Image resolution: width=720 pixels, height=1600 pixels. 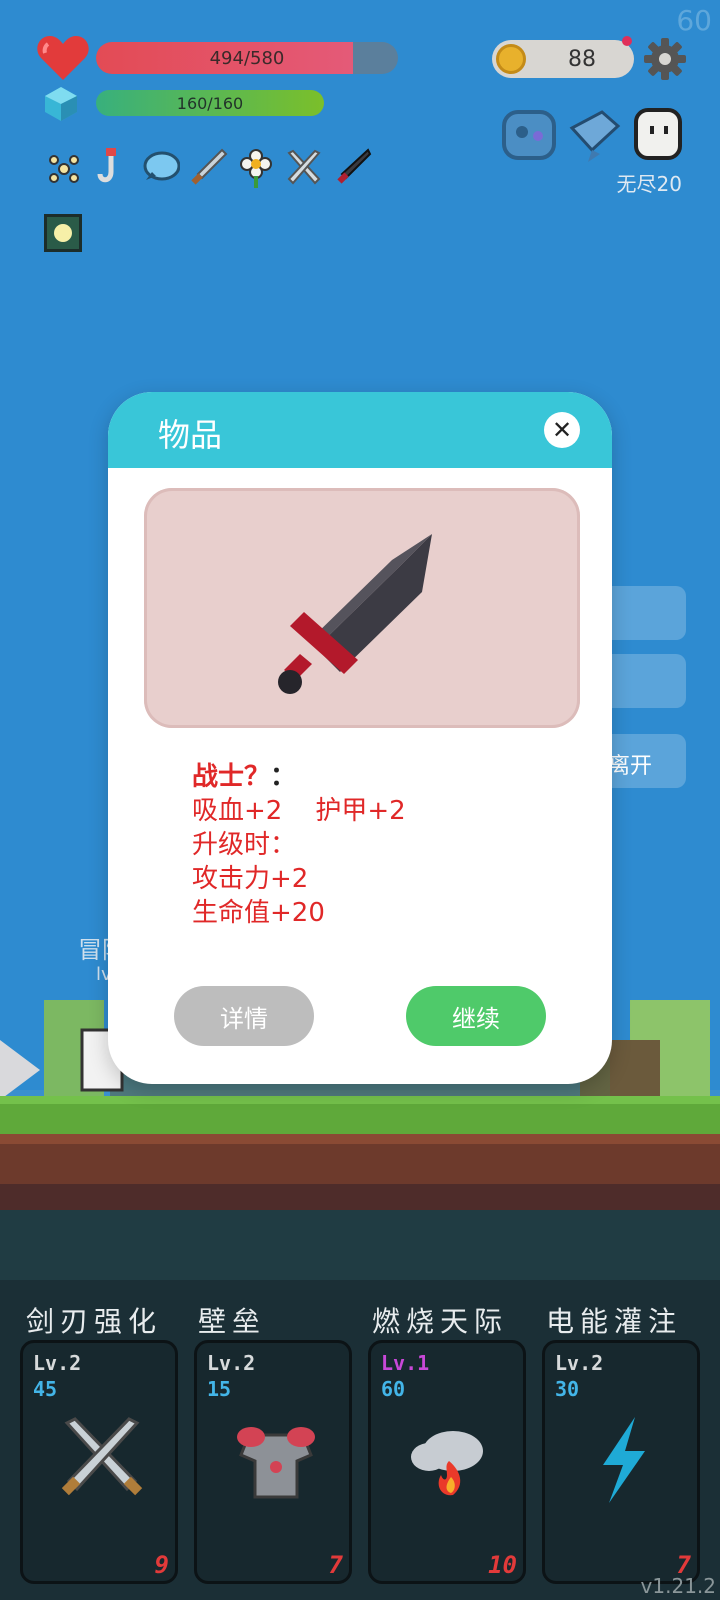 What do you see at coordinates (256, 168) in the screenshot?
I see `flower-icon` at bounding box center [256, 168].